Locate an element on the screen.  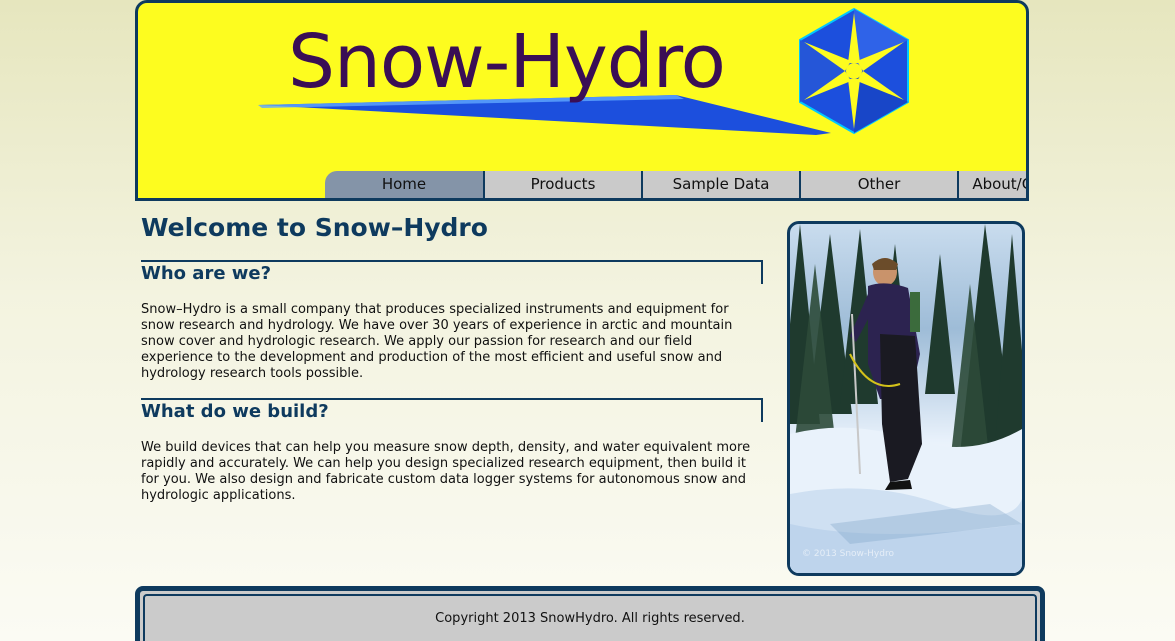
snowflake-hexagon-icon is located at coordinates (854, 71).